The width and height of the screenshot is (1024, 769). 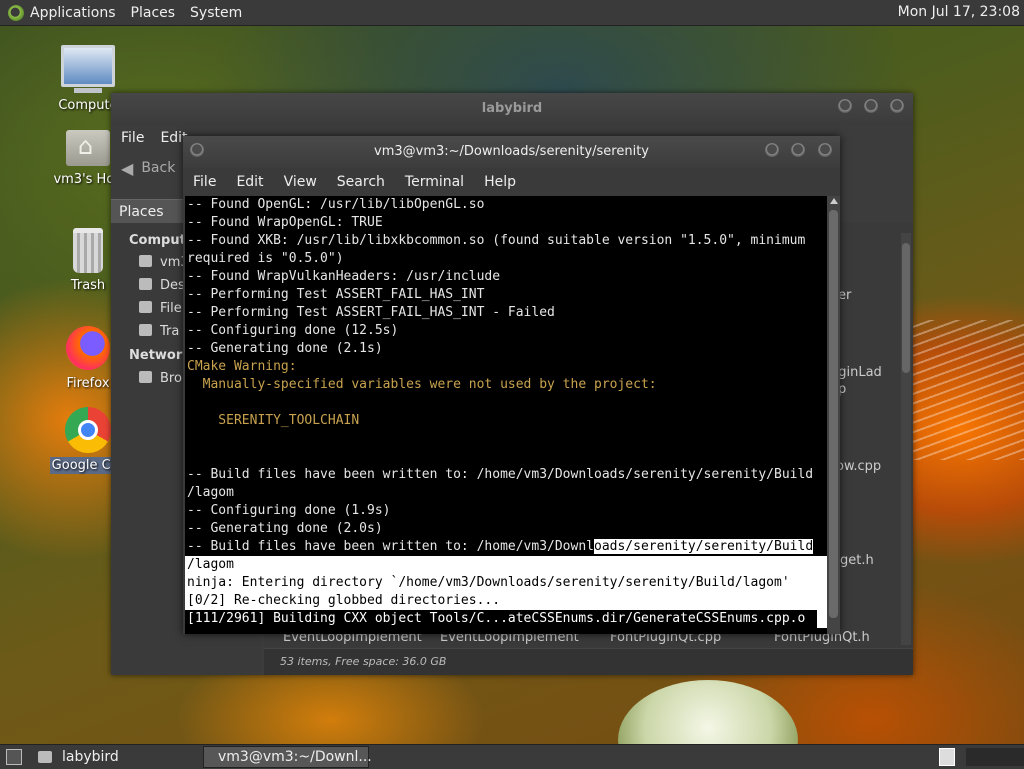 I want to click on back-arrow-icon: ◀, so click(x=127, y=168).